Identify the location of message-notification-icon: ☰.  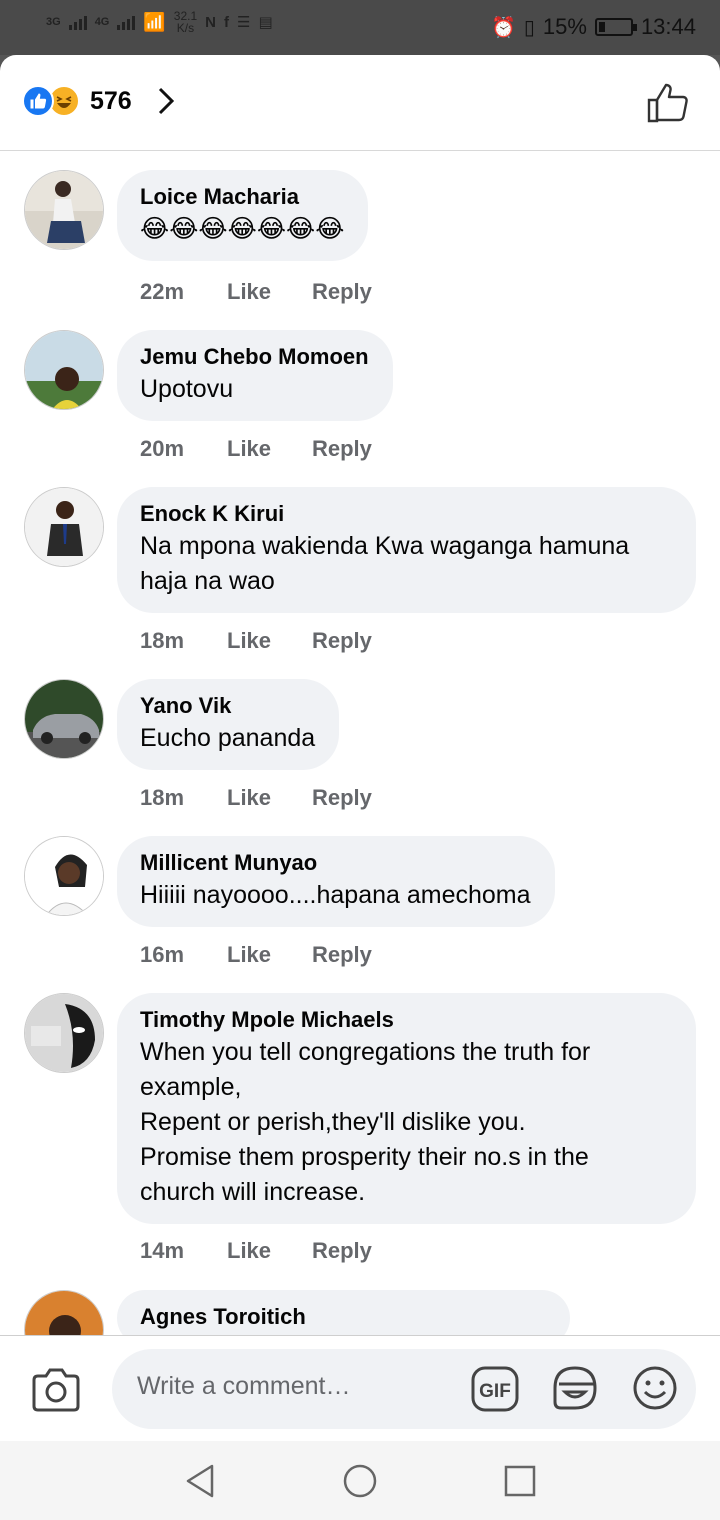
(244, 22).